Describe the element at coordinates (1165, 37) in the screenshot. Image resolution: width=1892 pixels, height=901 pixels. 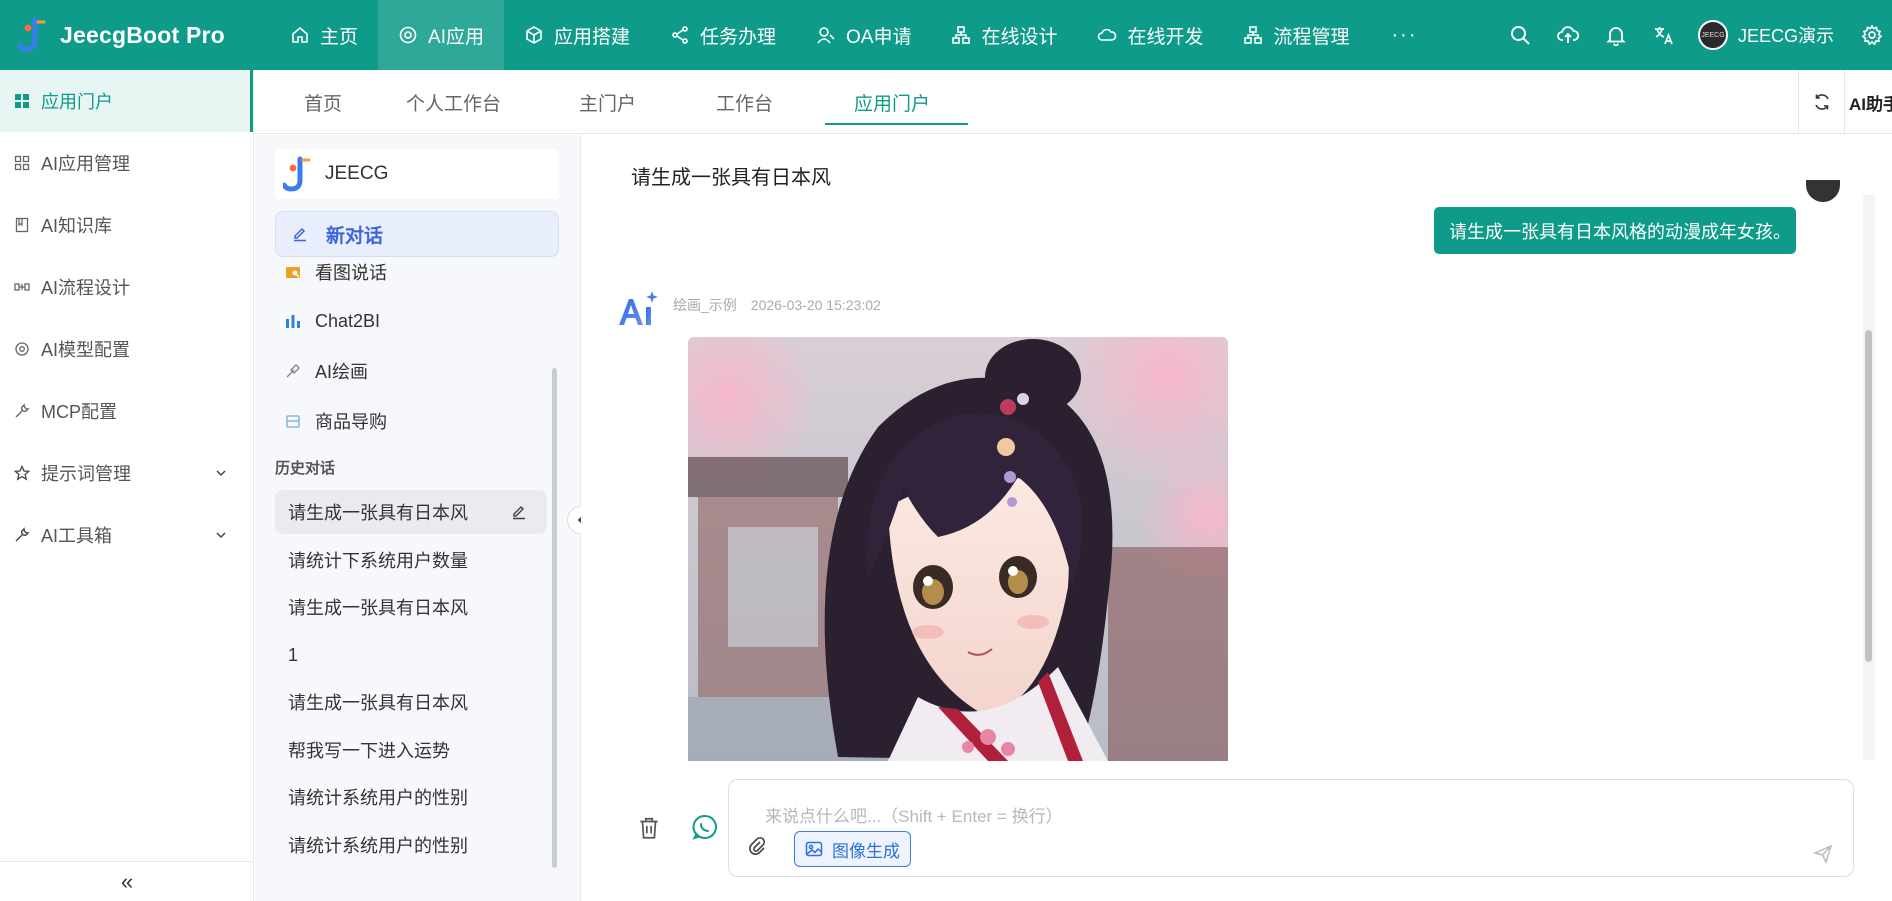
I see `topnav-label: 在线开发` at that location.